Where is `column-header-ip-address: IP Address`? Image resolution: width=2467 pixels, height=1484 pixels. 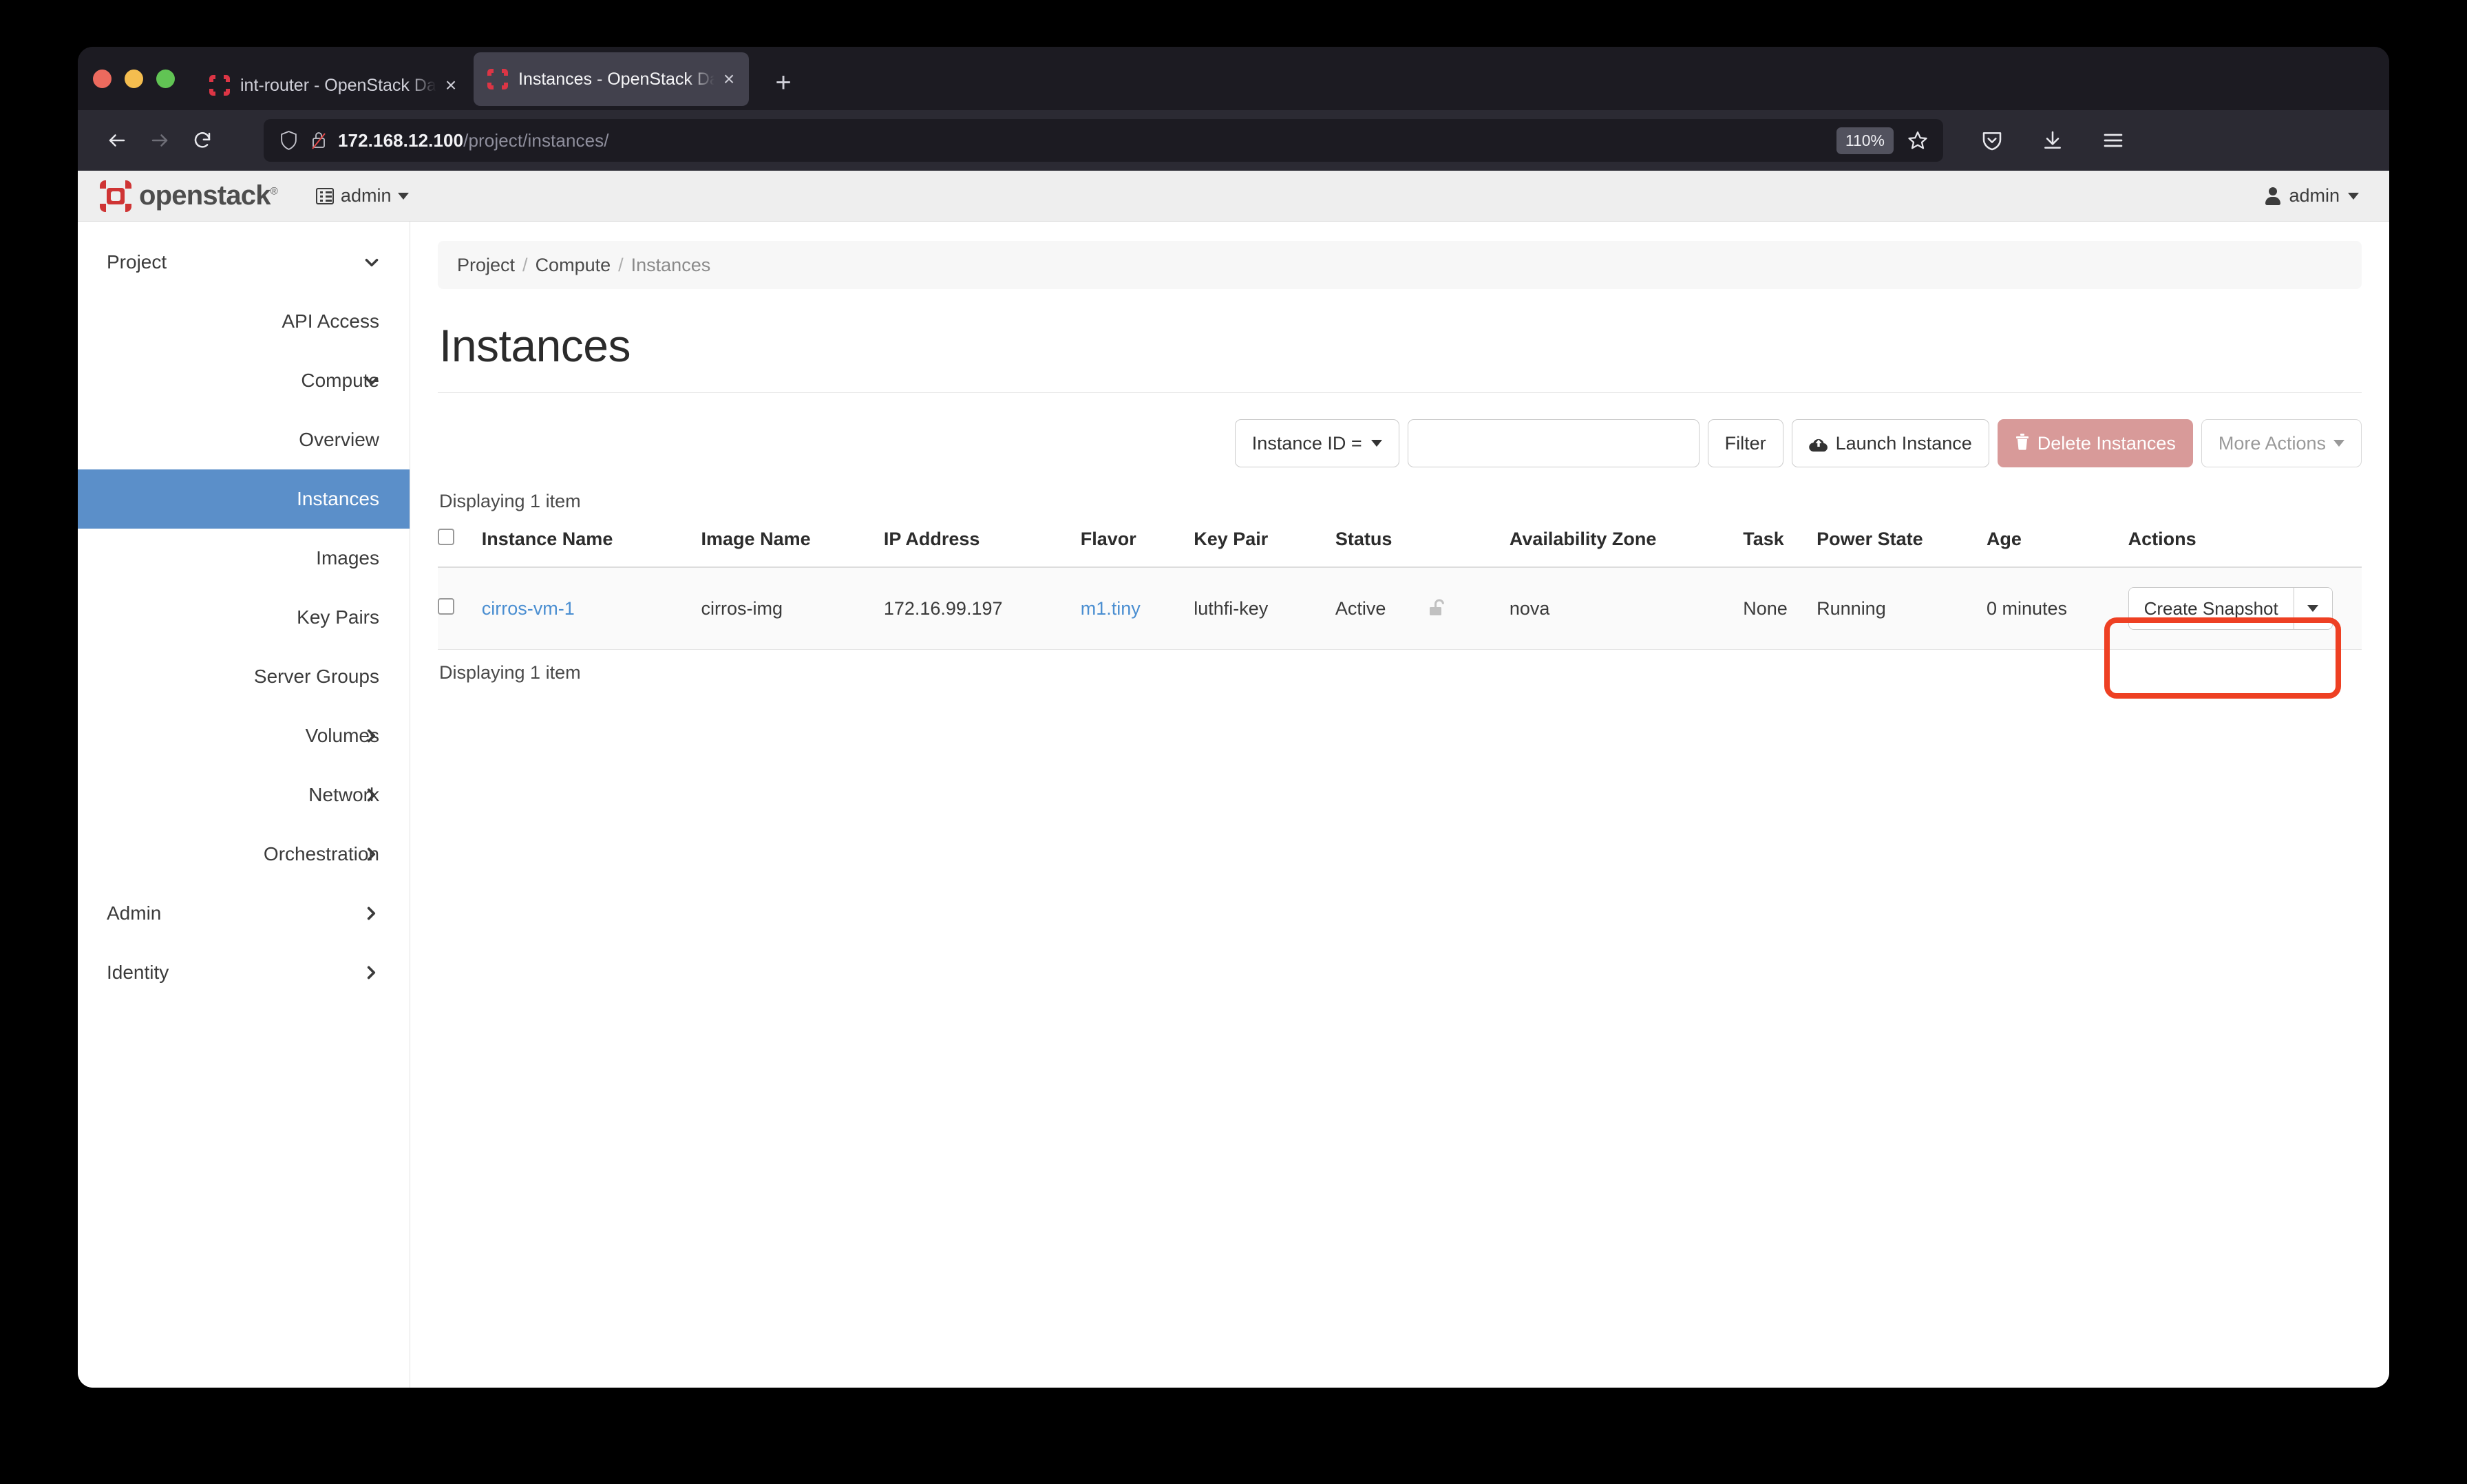 column-header-ip-address: IP Address is located at coordinates (982, 545).